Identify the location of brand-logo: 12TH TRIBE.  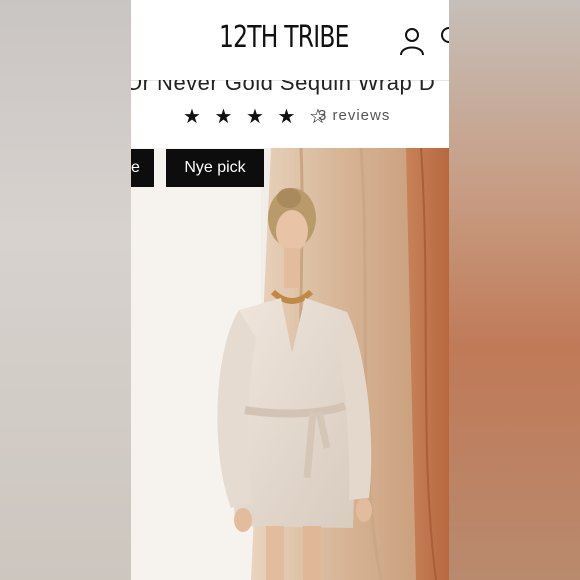
(284, 37).